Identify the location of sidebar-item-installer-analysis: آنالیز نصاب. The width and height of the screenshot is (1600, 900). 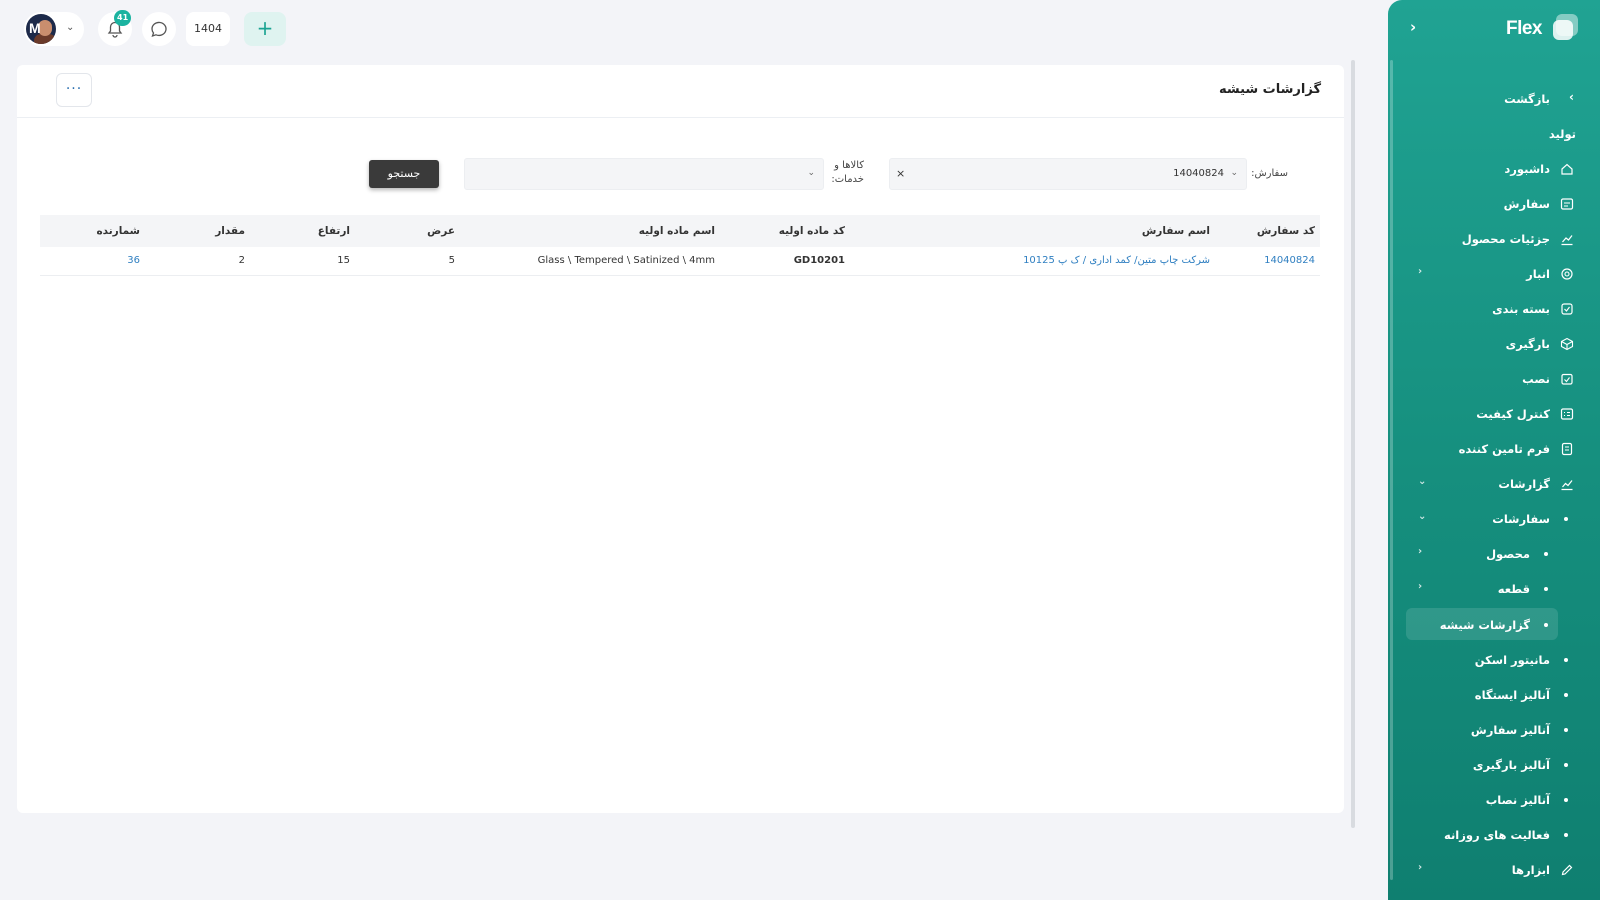
(1494, 800).